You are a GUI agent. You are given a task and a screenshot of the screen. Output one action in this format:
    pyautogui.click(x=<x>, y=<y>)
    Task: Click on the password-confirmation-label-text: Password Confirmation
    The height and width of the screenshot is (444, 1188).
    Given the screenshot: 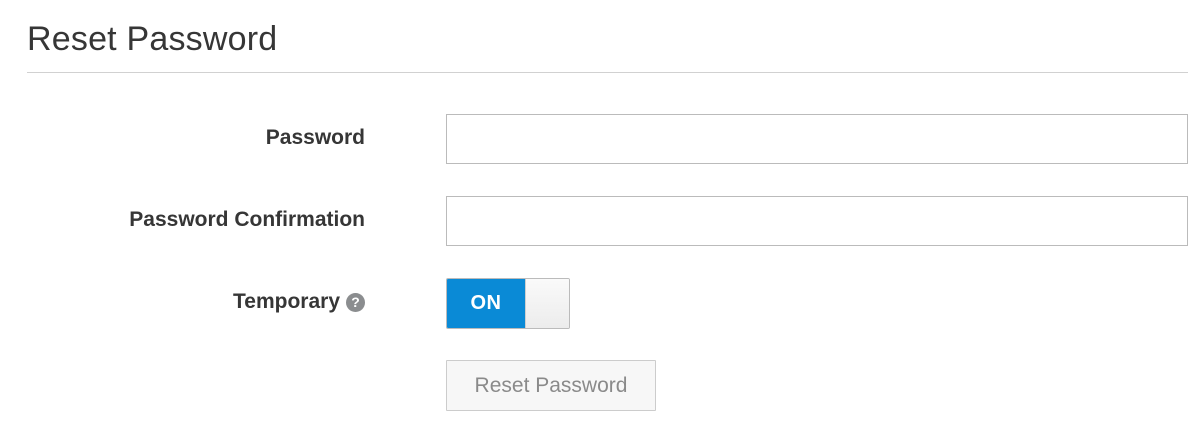 What is the action you would take?
    pyautogui.click(x=247, y=219)
    